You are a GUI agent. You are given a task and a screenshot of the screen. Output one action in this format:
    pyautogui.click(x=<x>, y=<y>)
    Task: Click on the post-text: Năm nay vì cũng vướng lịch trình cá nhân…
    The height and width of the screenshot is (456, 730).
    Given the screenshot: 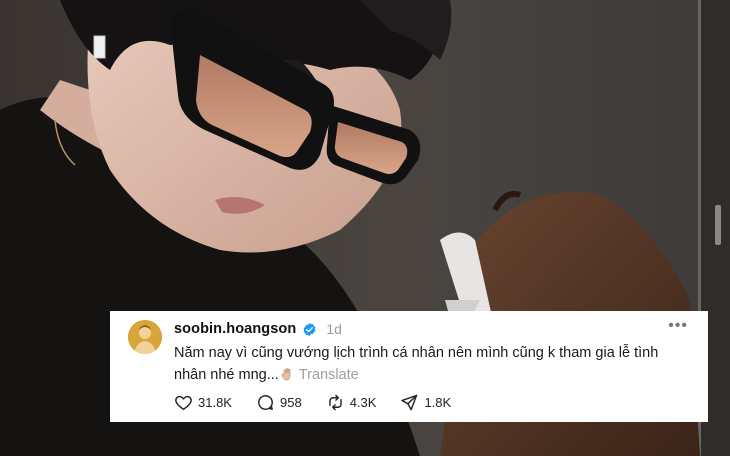 What is the action you would take?
    pyautogui.click(x=434, y=364)
    